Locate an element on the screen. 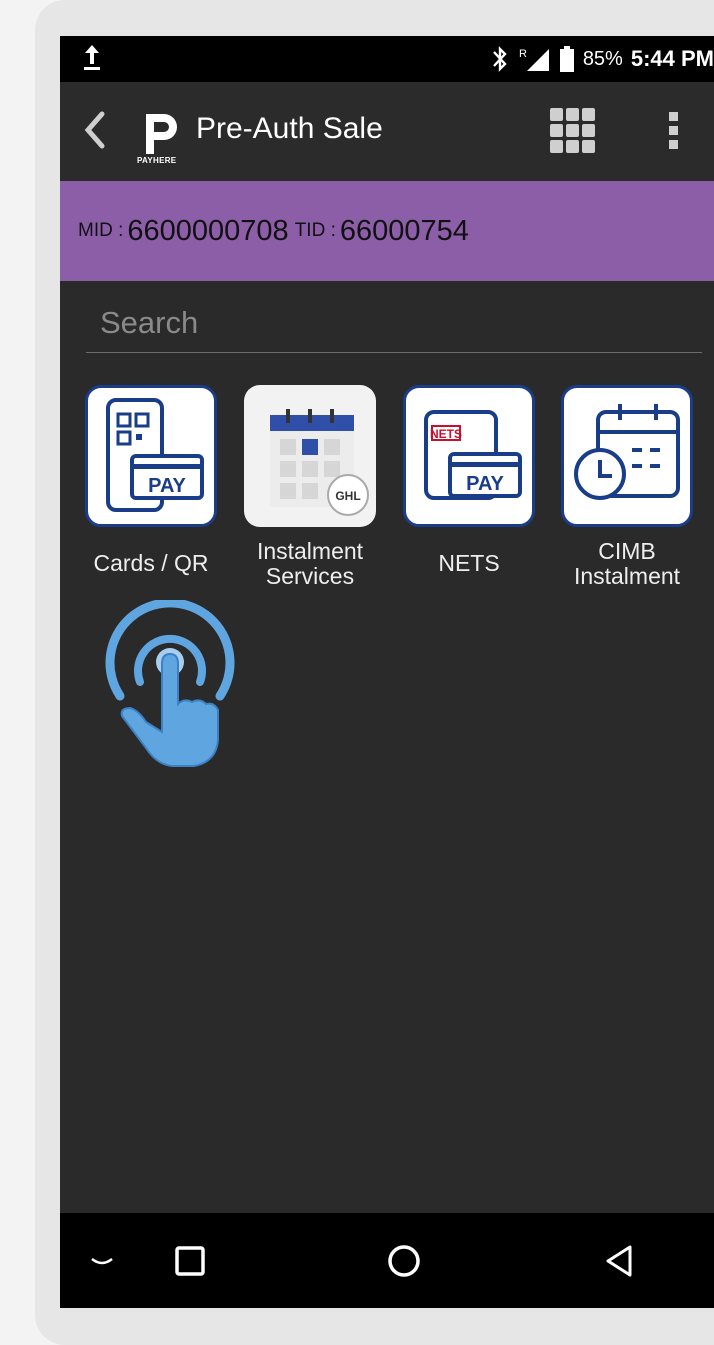 This screenshot has width=714, height=1345. tile-label: Instalment Services is located at coordinates (310, 563).